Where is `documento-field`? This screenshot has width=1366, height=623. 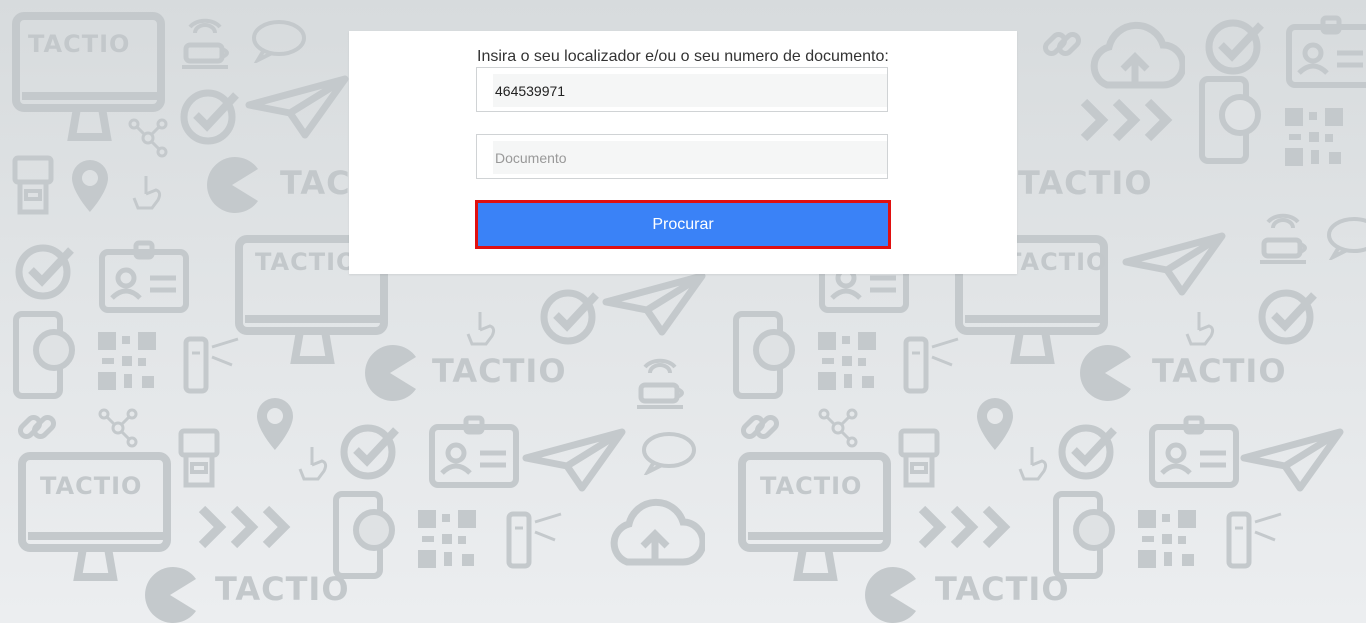
documento-field is located at coordinates (682, 156).